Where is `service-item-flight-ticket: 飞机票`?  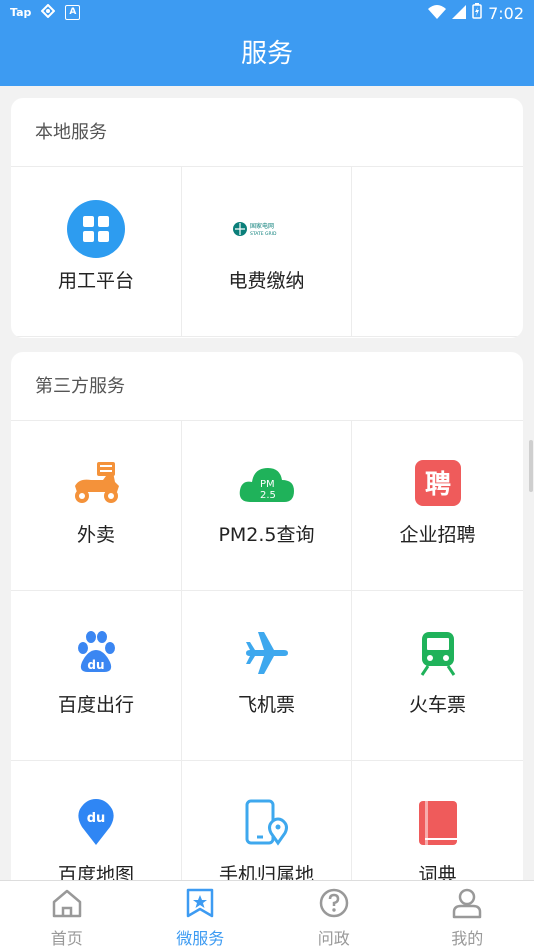
service-item-flight-ticket: 飞机票 is located at coordinates (267, 676).